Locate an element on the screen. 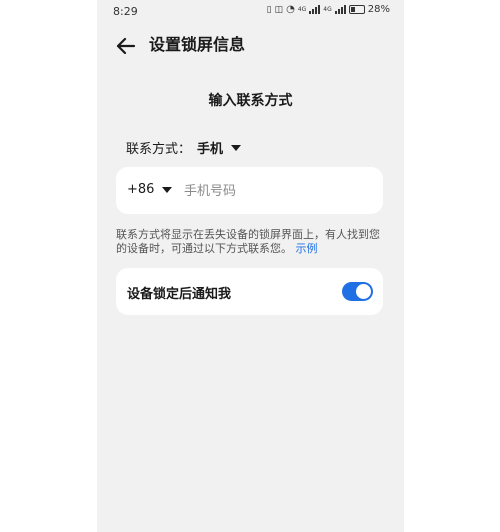  phone-number-input is located at coordinates (279, 191).